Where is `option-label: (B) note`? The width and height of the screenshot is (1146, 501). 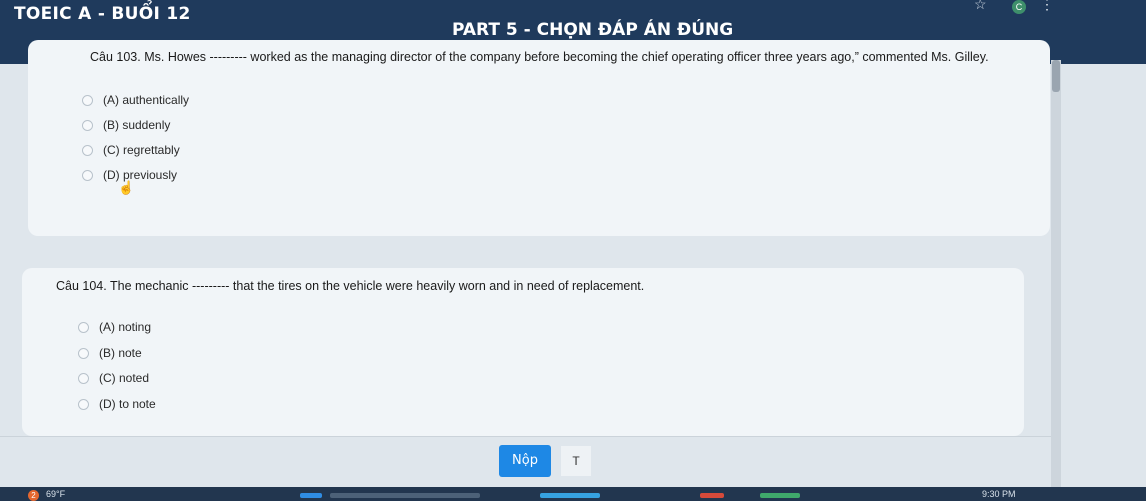
option-label: (B) note is located at coordinates (120, 353).